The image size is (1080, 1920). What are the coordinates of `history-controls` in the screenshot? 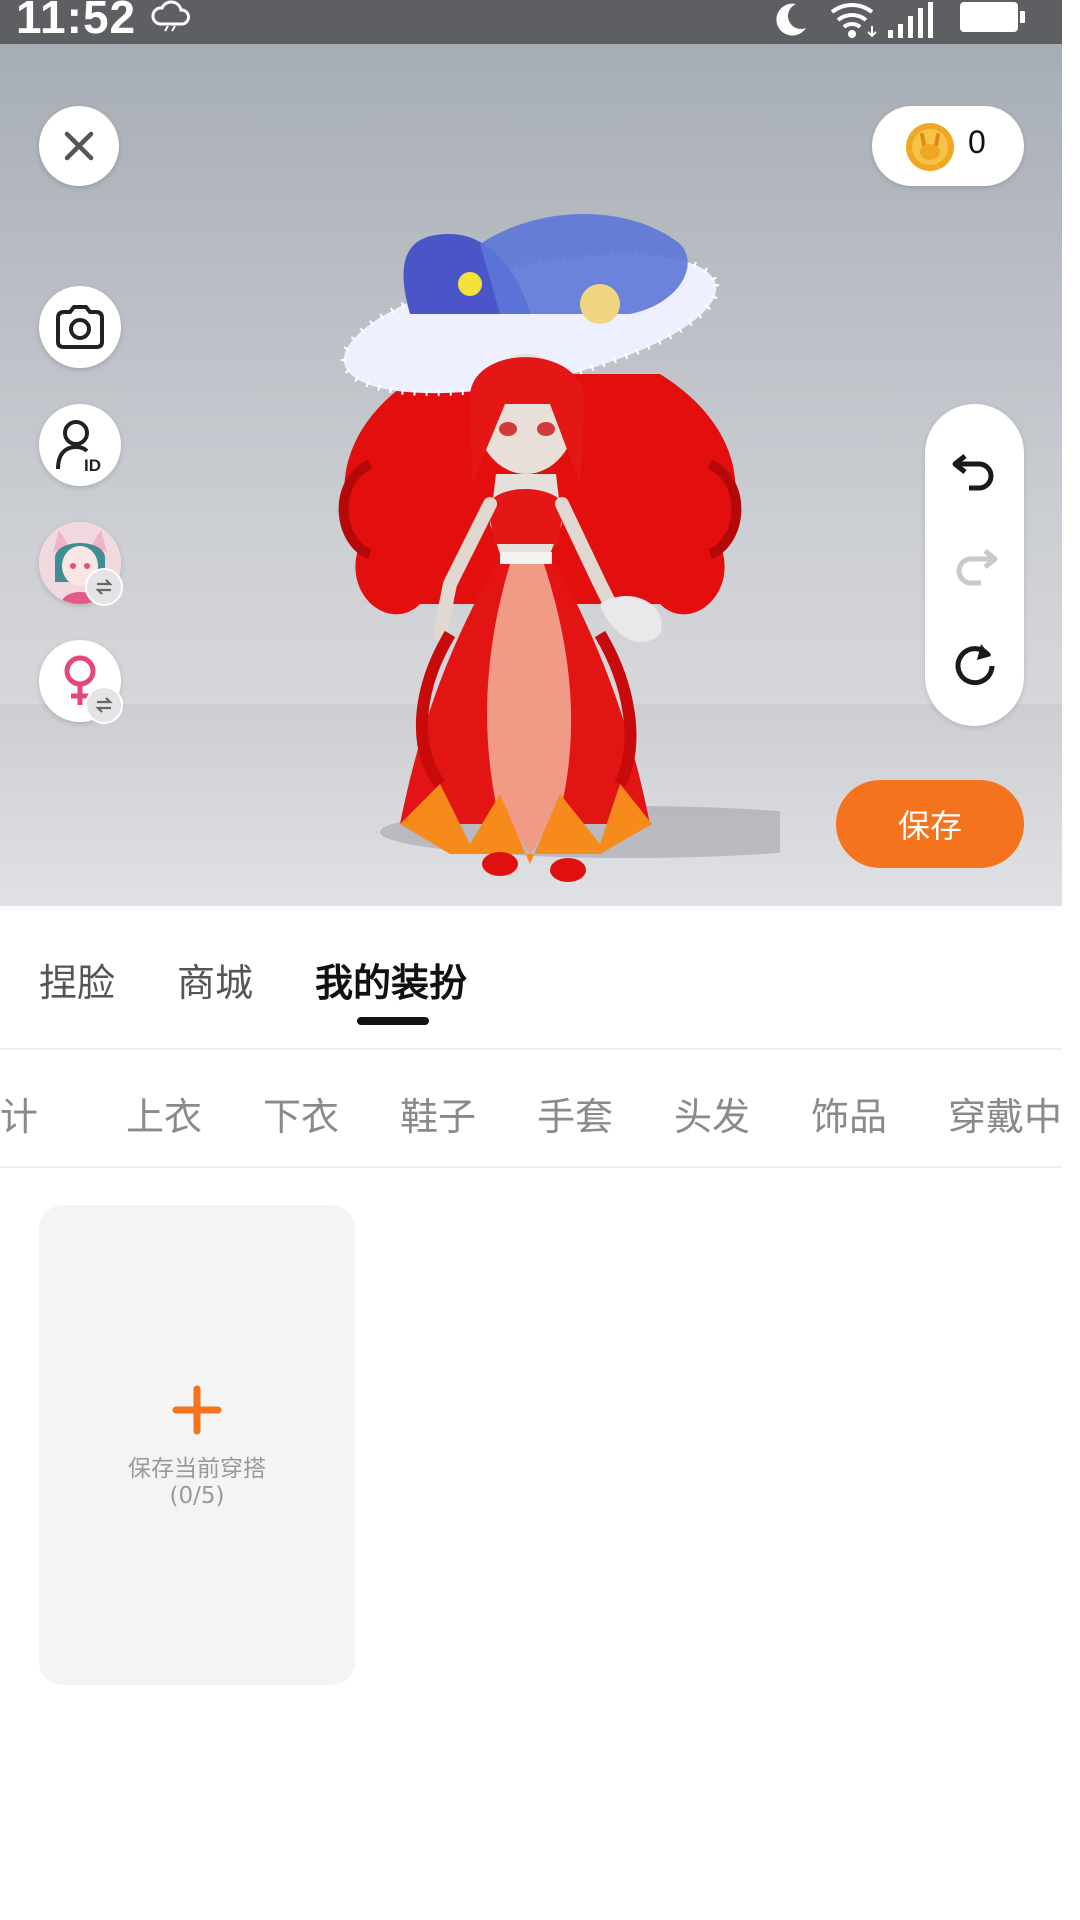 It's located at (974, 565).